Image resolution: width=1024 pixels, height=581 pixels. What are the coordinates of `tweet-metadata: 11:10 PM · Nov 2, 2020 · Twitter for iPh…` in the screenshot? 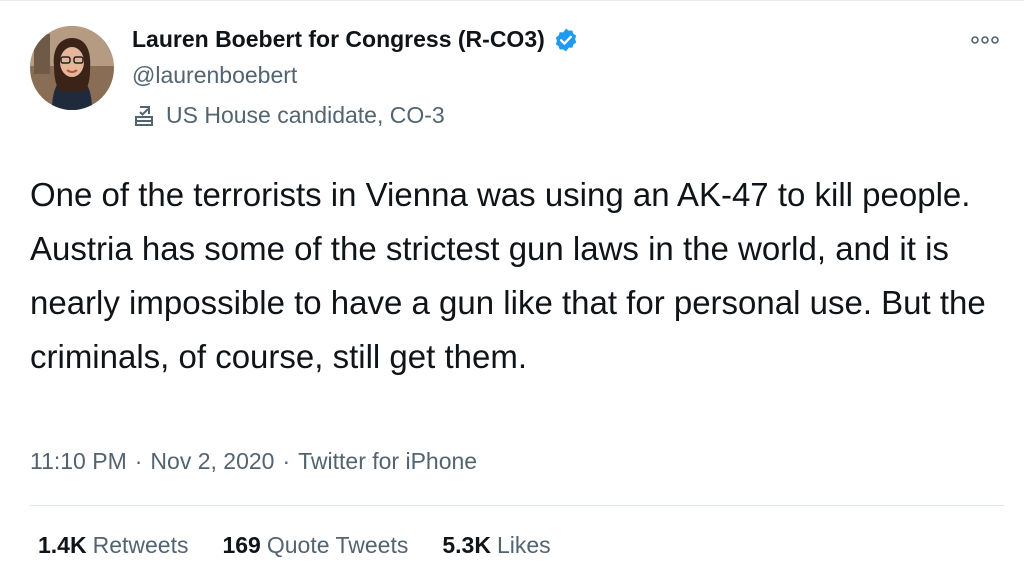 It's located at (253, 461).